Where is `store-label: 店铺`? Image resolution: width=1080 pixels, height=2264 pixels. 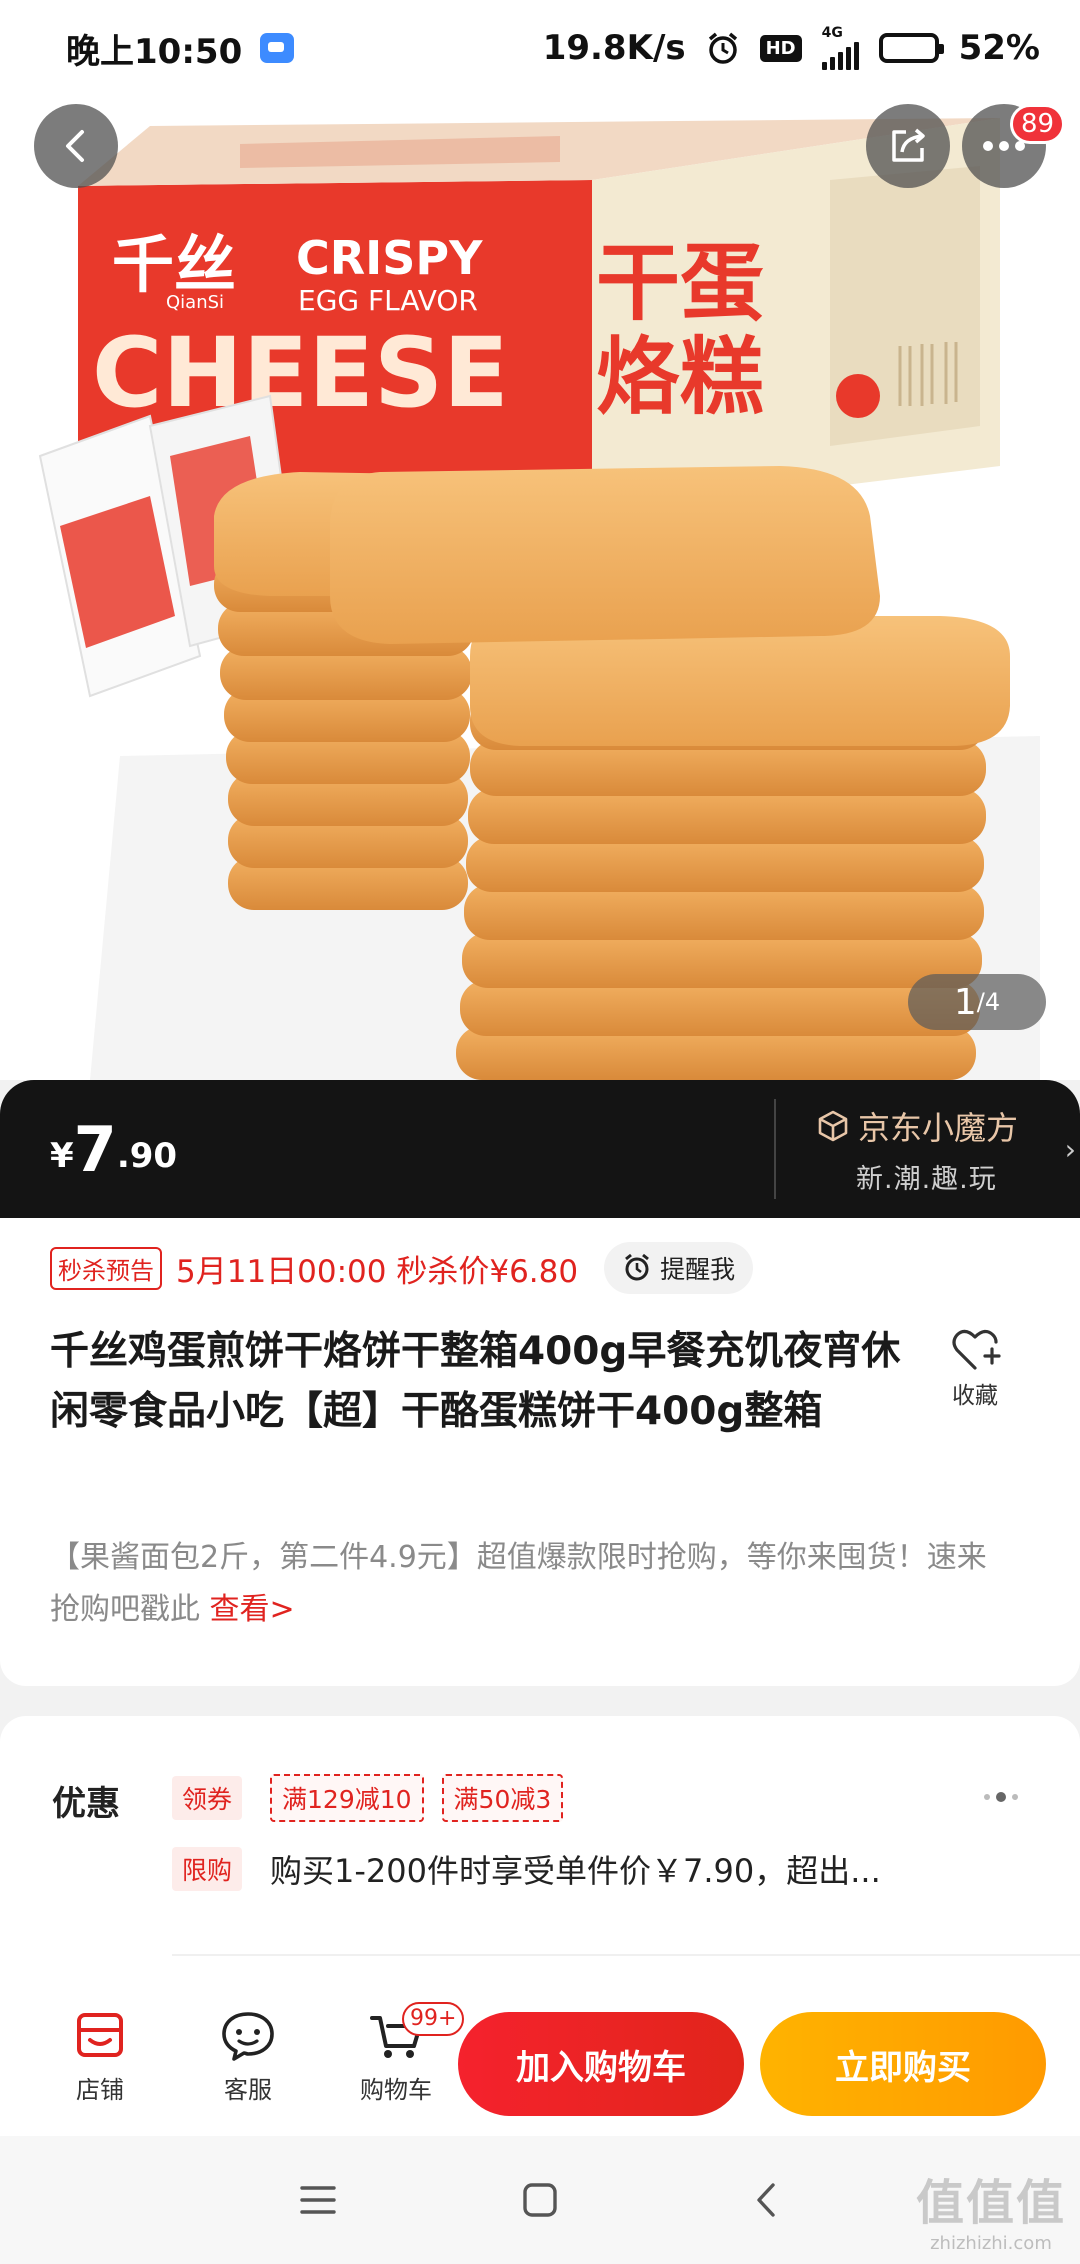 store-label: 店铺 is located at coordinates (100, 2089).